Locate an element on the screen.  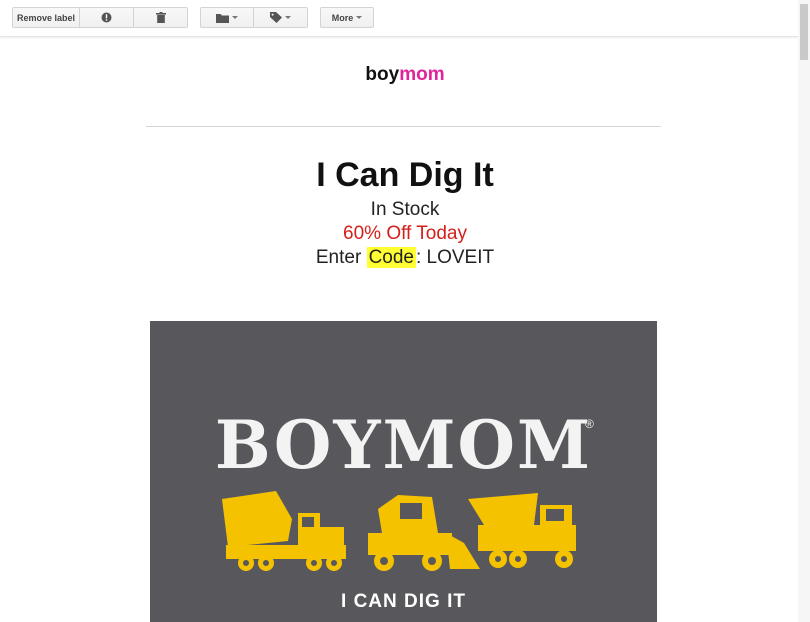
promo-code-suffix: : LOVEIT is located at coordinates (455, 257).